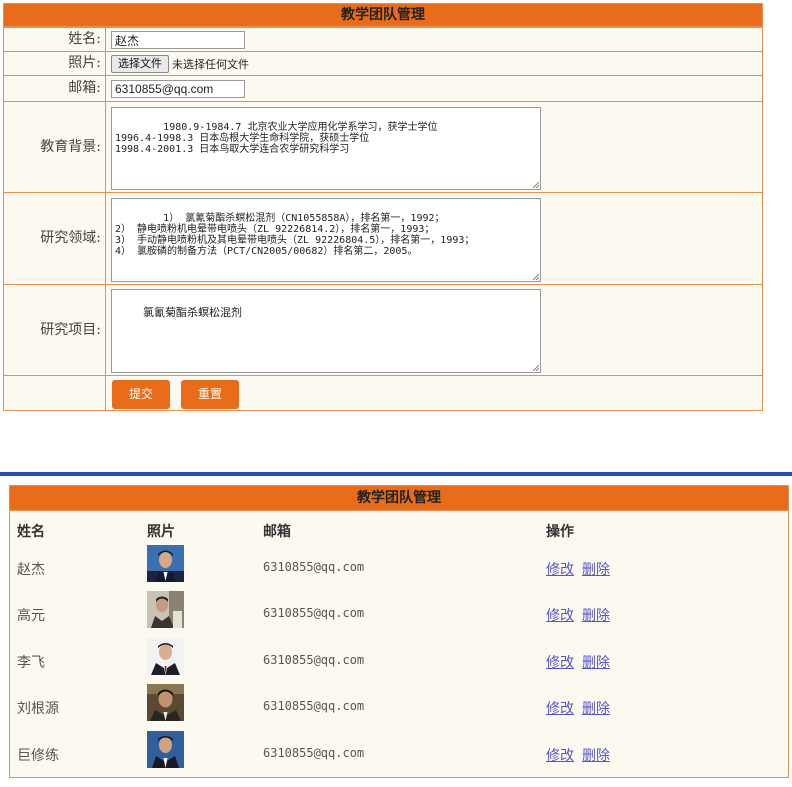  Describe the element at coordinates (140, 64) in the screenshot. I see `choose-file-button: 选择文件` at that location.